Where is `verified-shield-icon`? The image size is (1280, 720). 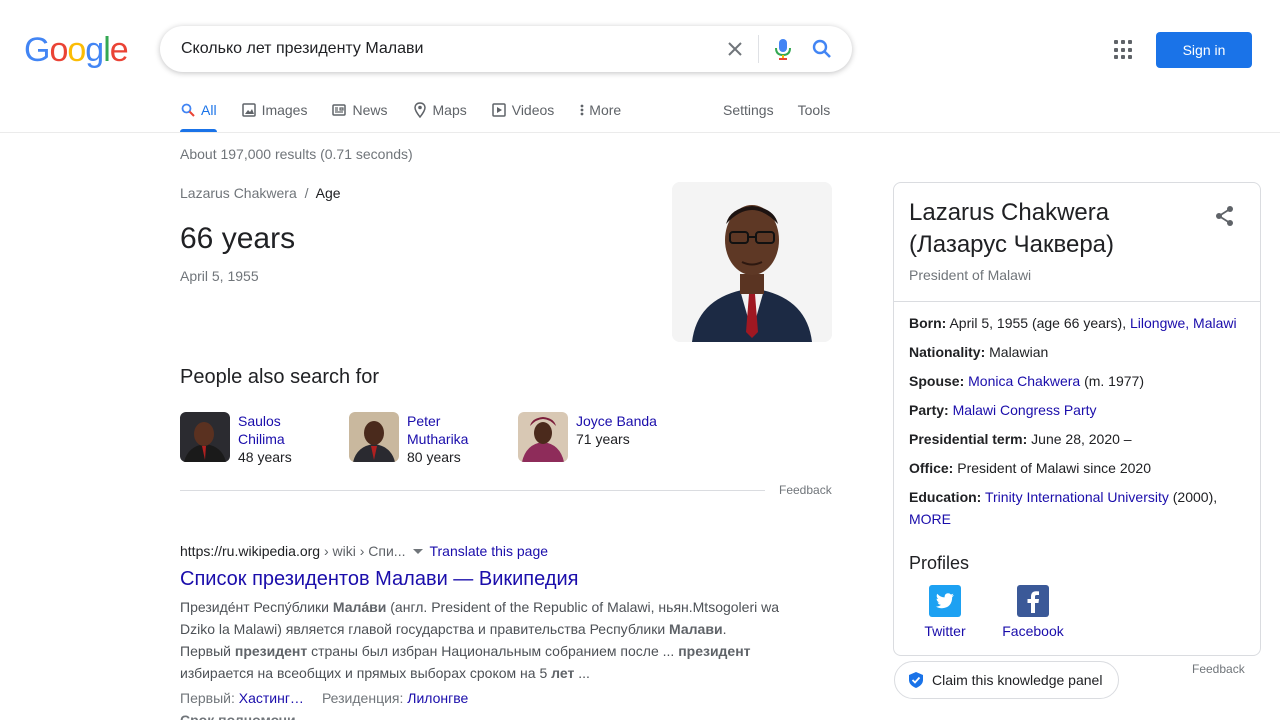
verified-shield-icon is located at coordinates (916, 680).